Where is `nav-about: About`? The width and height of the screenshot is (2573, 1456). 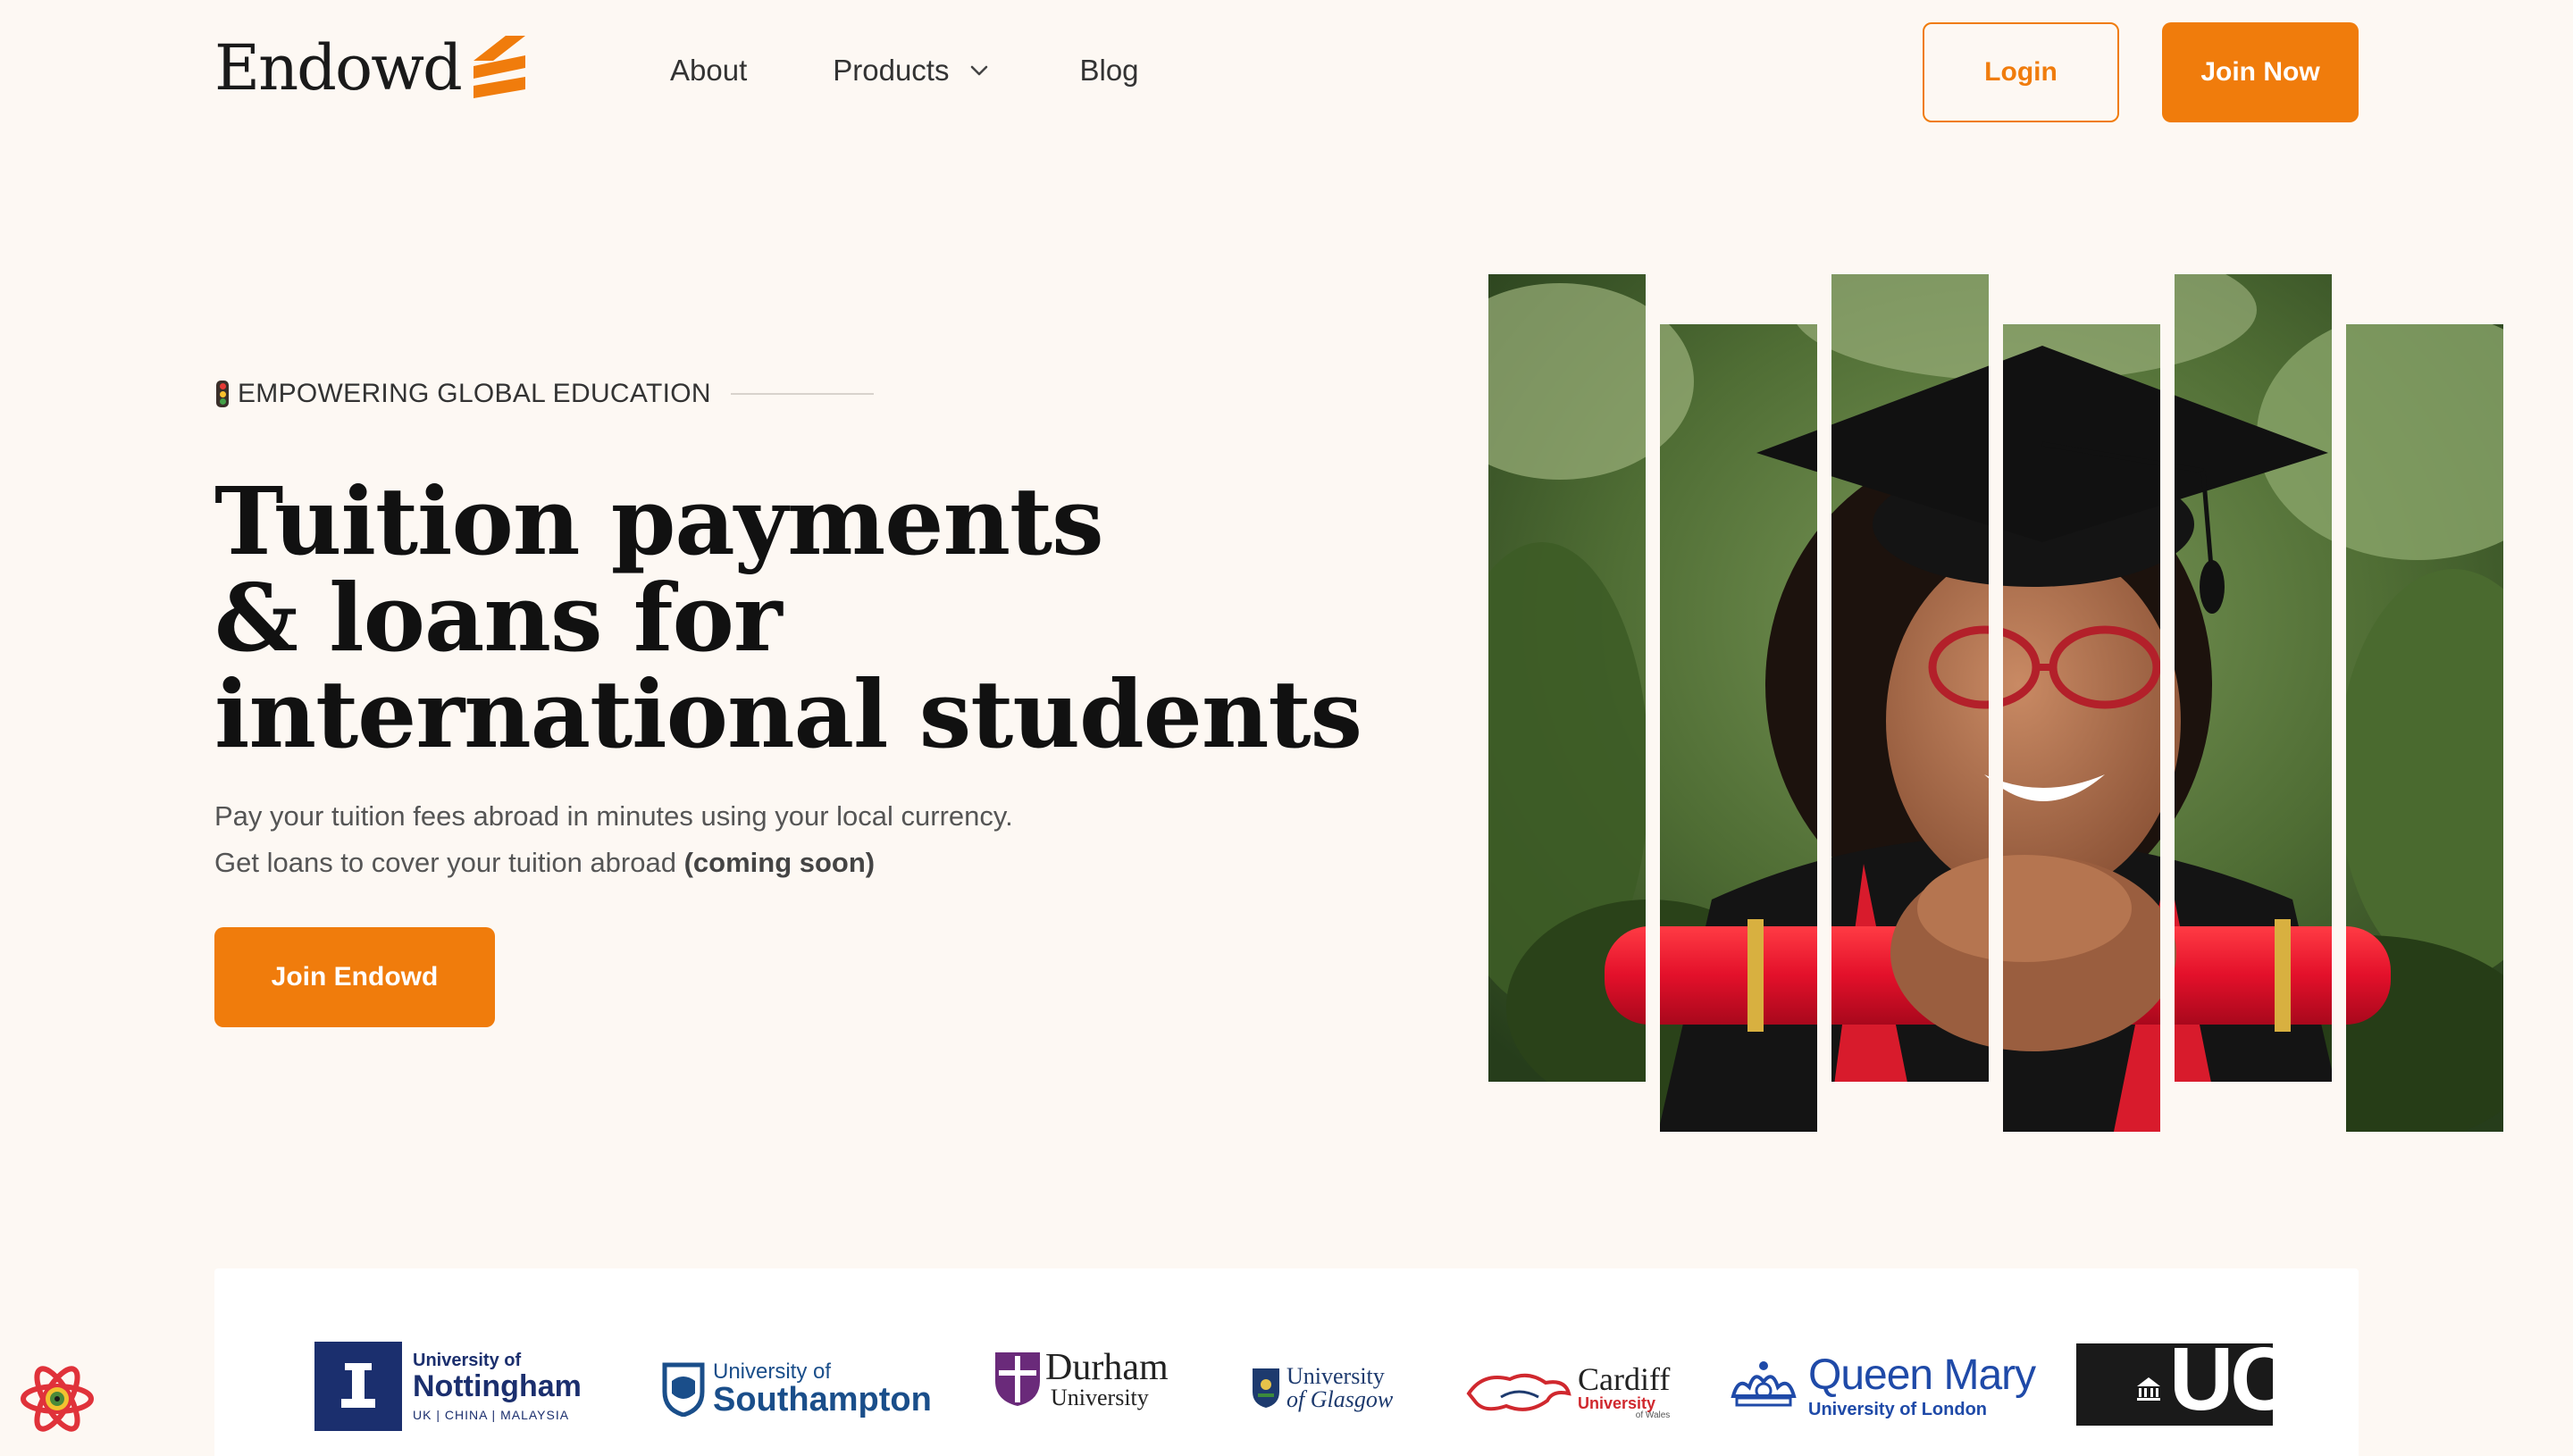 nav-about: About is located at coordinates (708, 71).